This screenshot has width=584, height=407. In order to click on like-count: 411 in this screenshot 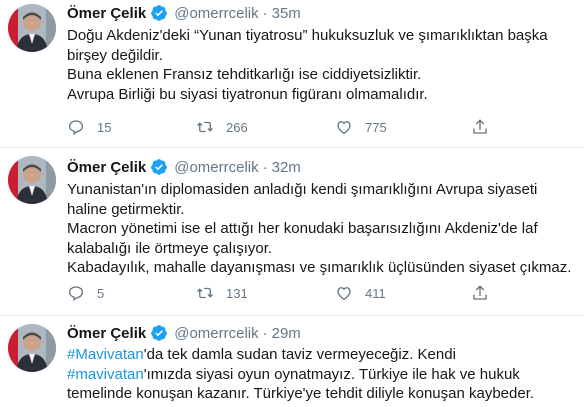, I will do `click(375, 293)`.